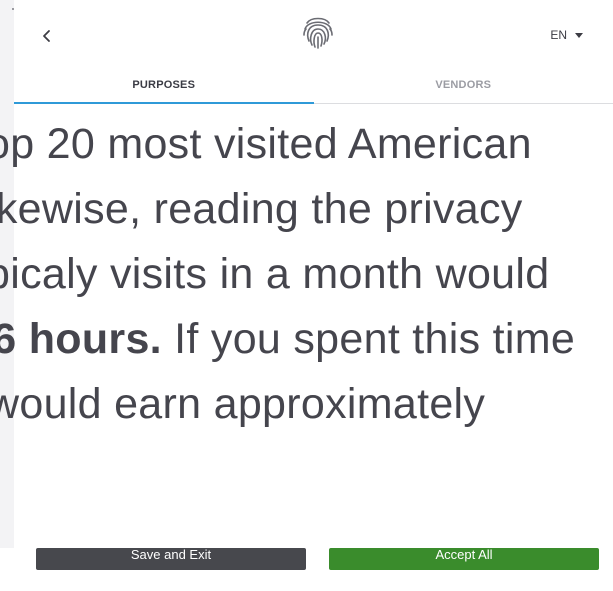 This screenshot has width=613, height=591. I want to click on tab-purposes: PURPOSES, so click(164, 85).